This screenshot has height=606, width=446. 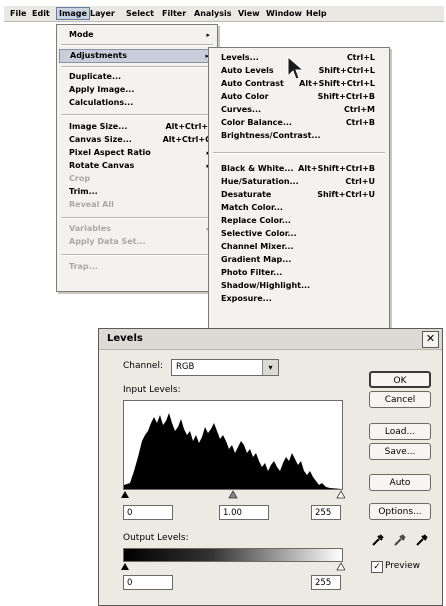 I want to click on menu-item-label: Reveal All, so click(x=91, y=204).